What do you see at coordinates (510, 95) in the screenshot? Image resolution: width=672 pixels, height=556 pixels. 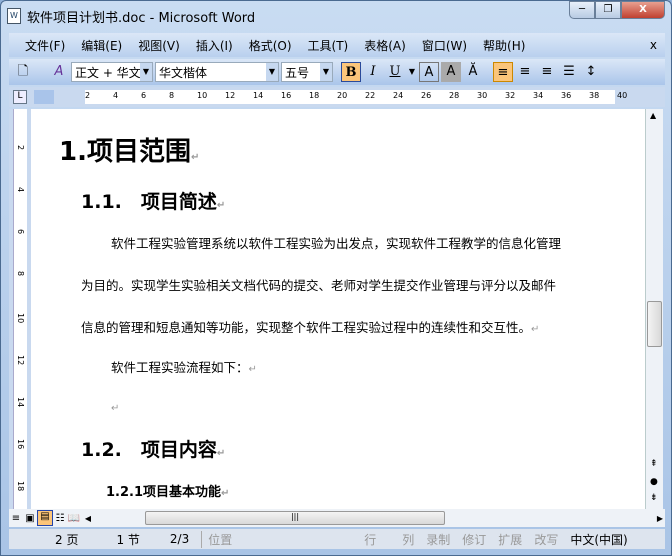 I see `ruler-tick-label: 32` at bounding box center [510, 95].